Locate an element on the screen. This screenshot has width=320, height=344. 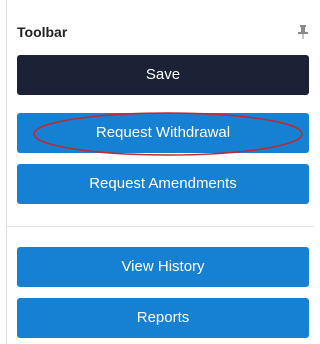
pin-icon is located at coordinates (303, 32).